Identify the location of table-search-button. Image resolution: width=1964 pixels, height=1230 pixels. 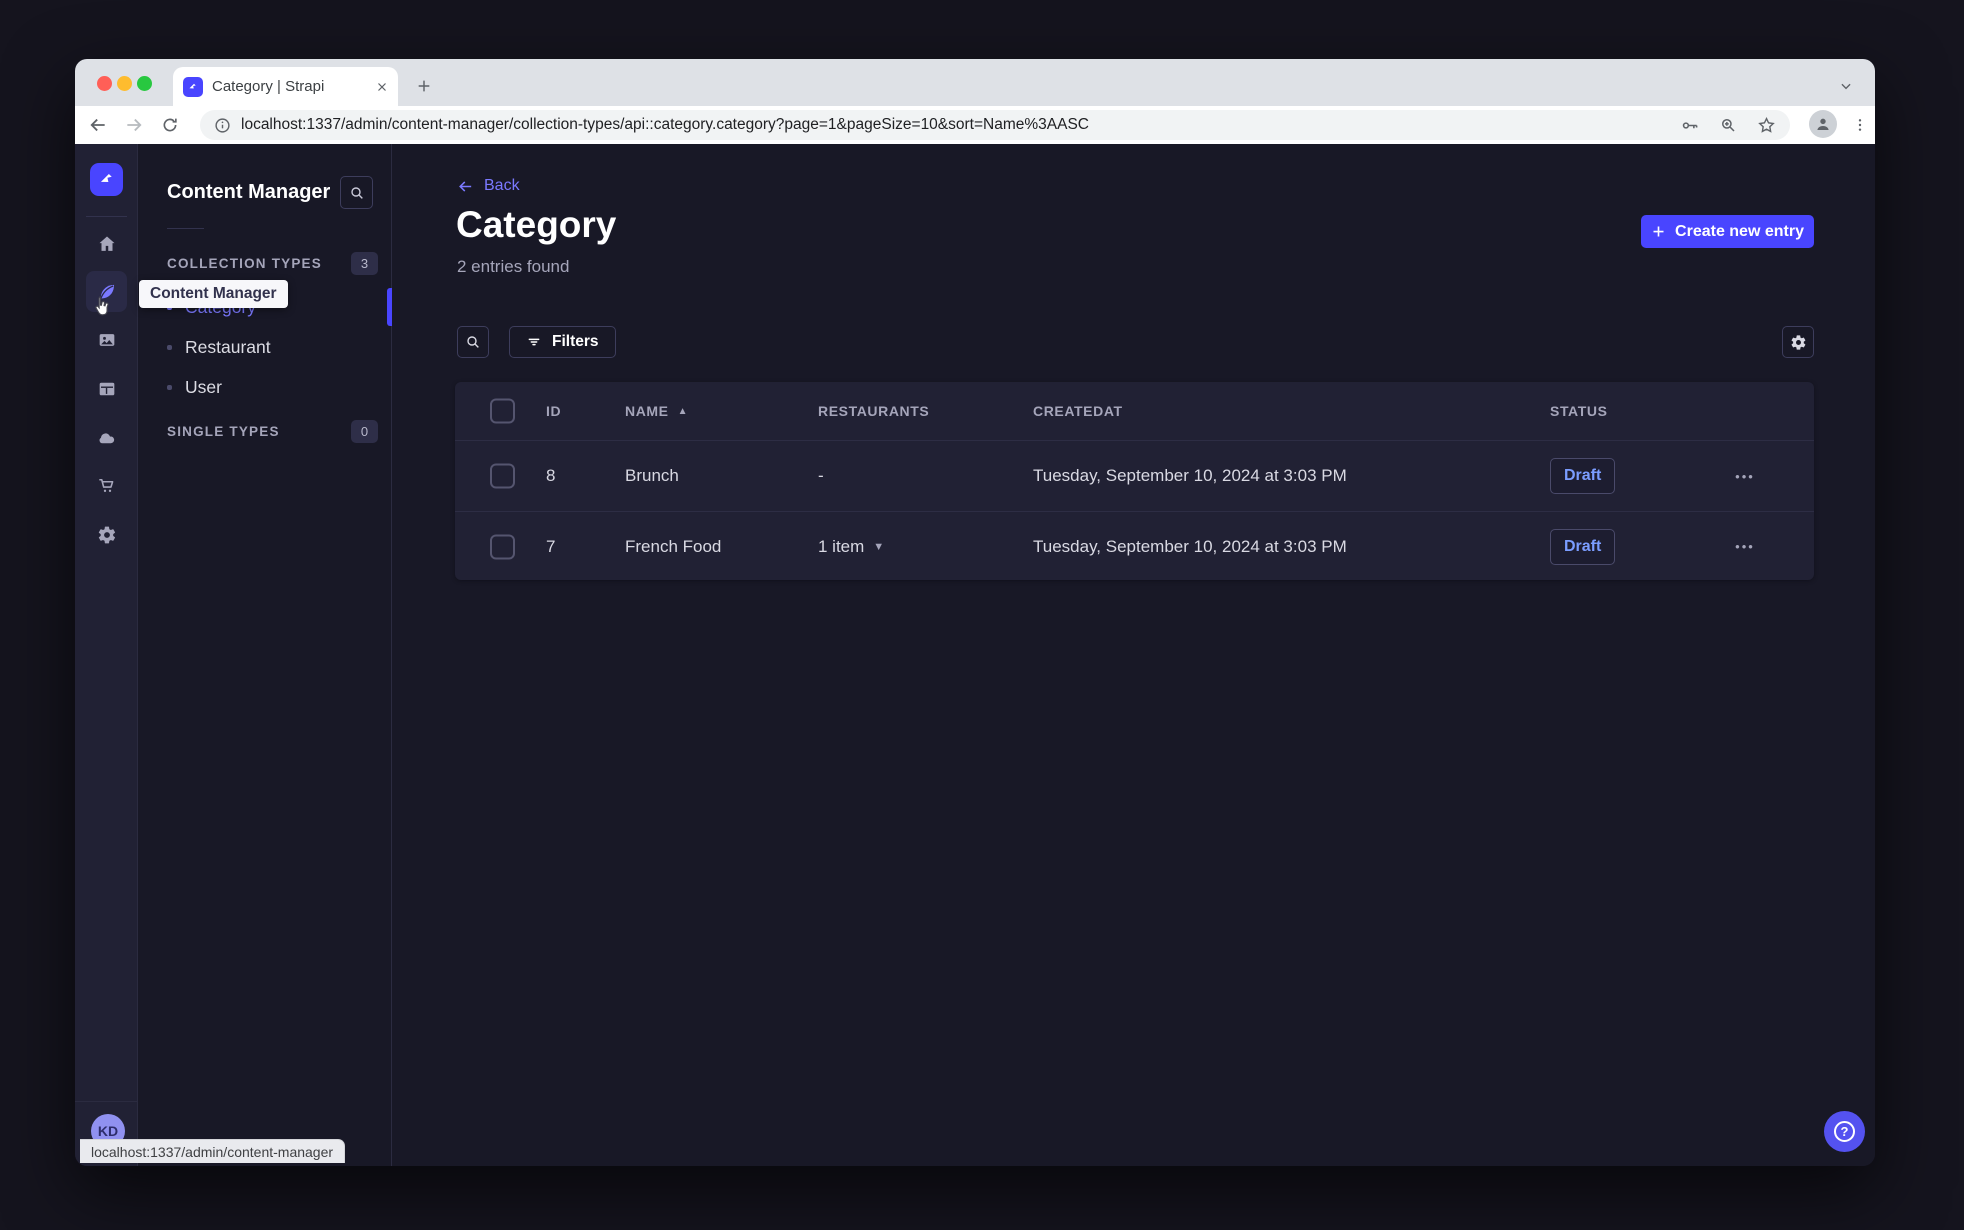
(473, 342).